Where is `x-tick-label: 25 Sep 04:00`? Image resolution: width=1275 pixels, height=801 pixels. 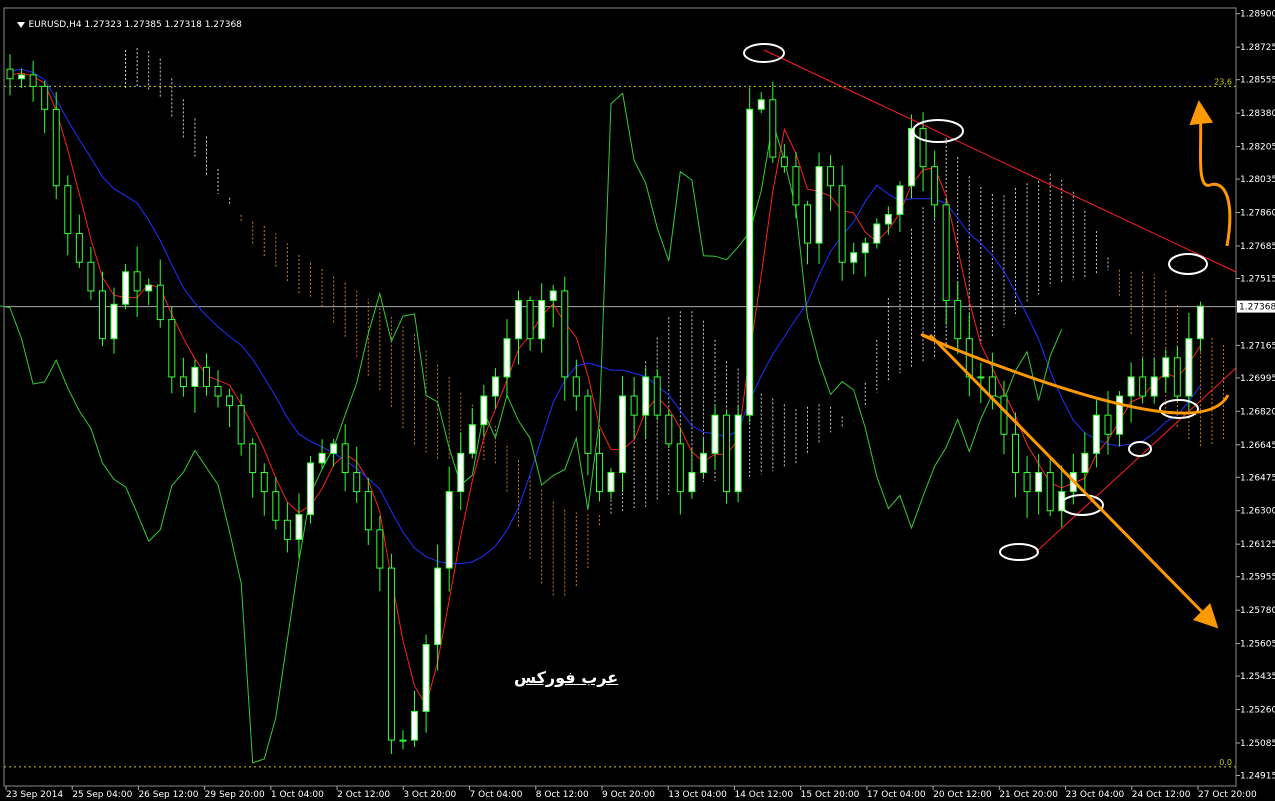 x-tick-label: 25 Sep 04:00 is located at coordinates (102, 795).